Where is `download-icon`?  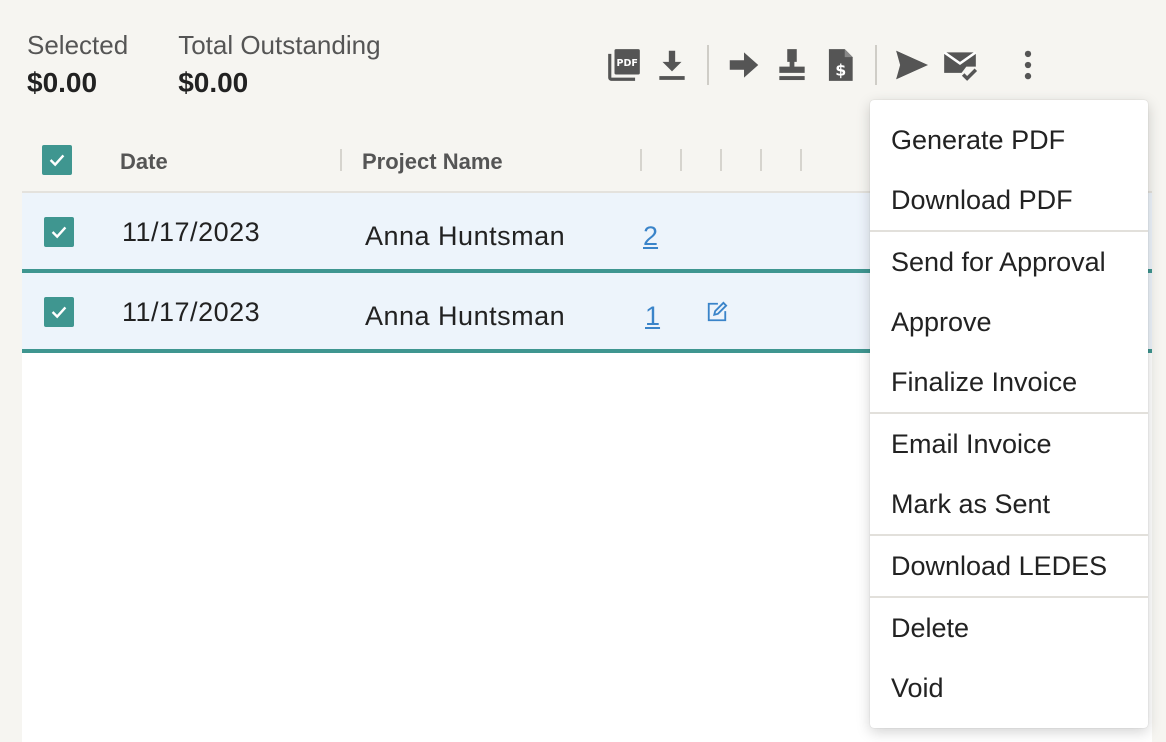 download-icon is located at coordinates (672, 65).